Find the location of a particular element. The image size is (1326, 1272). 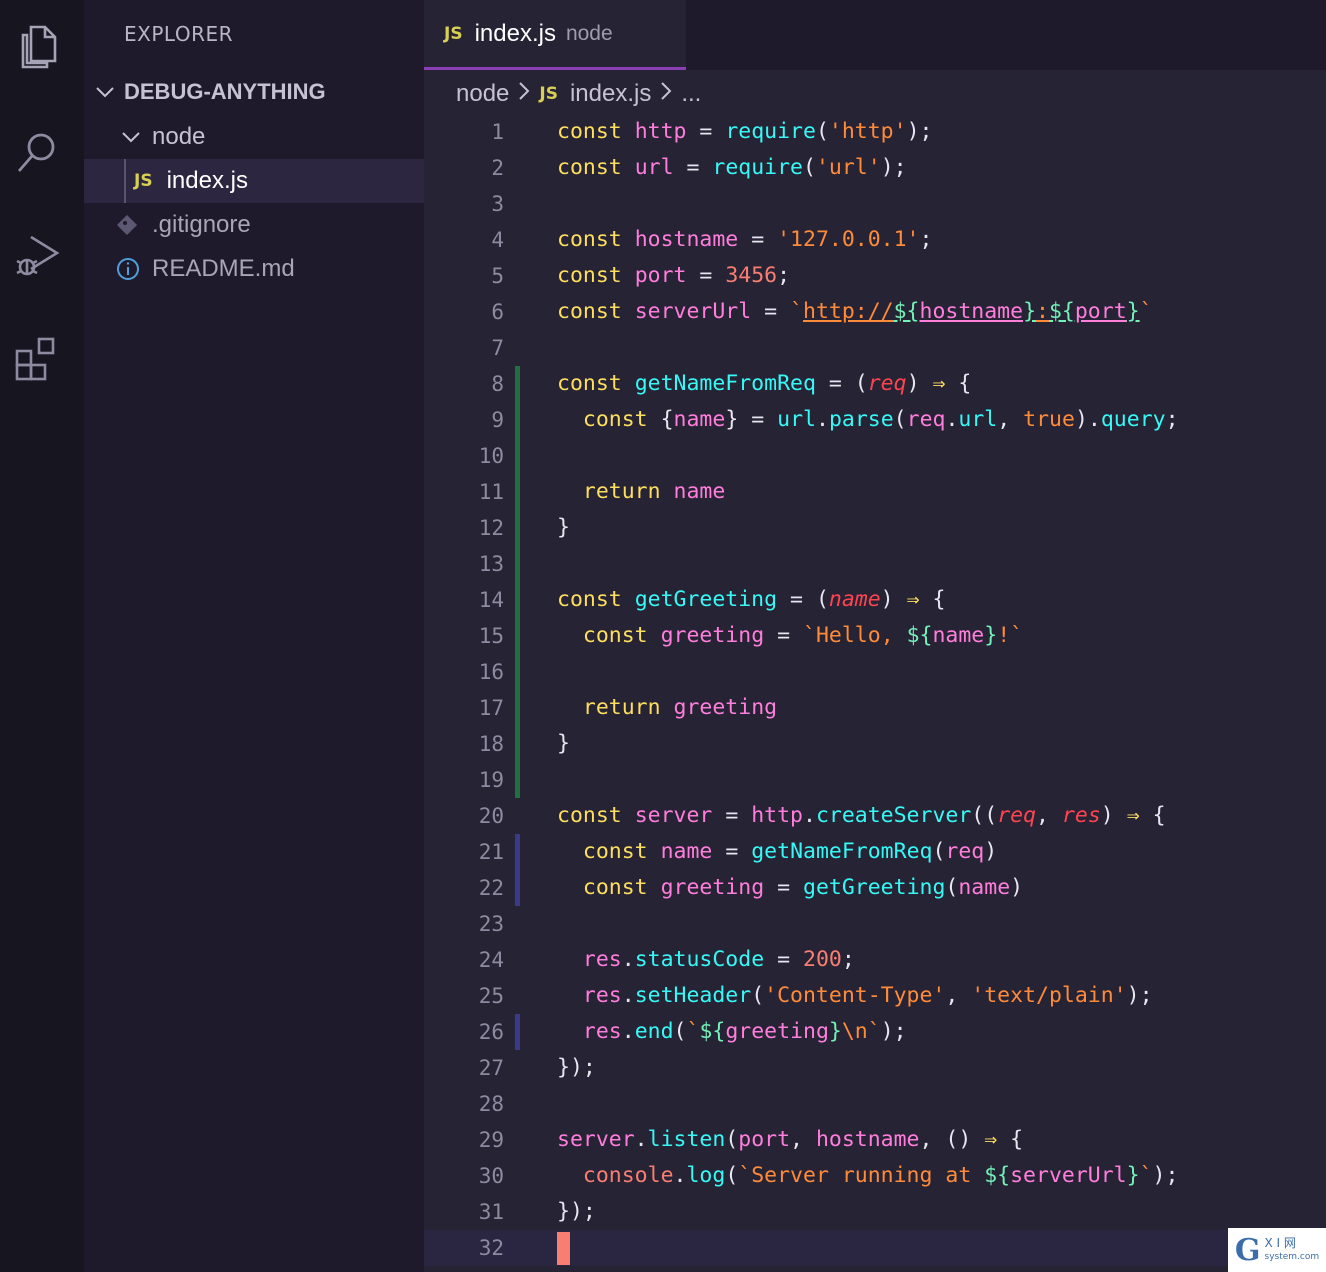

code-line: 22 const greeting = getGreeting(name) is located at coordinates (875, 888).